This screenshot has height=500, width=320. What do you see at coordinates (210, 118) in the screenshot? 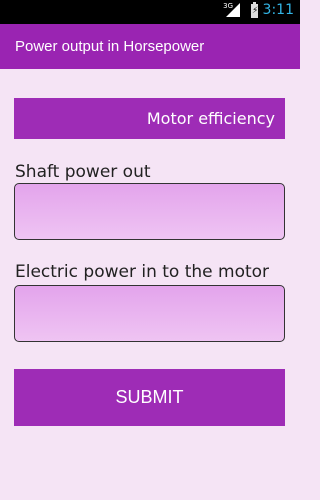
I see `motor-efficiency-label: Motor efficiency` at bounding box center [210, 118].